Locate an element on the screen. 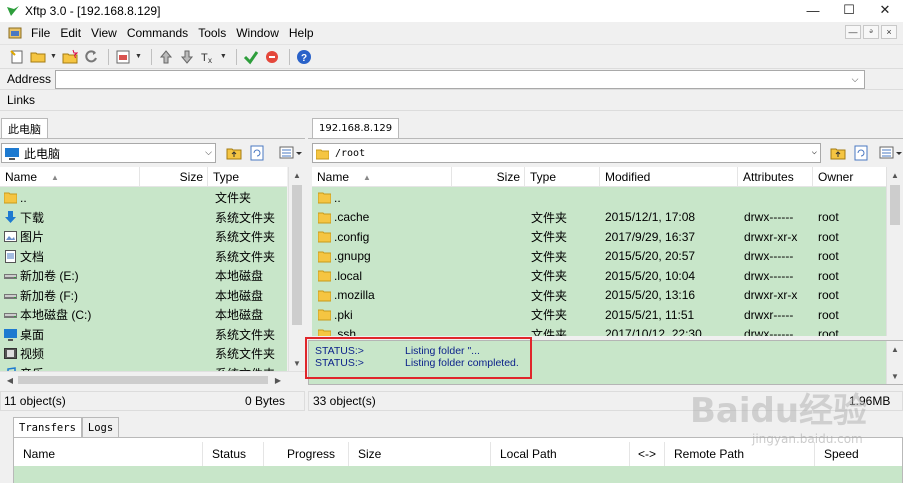 This screenshot has height=483, width=903. tab-logs: Logs is located at coordinates (100, 427).